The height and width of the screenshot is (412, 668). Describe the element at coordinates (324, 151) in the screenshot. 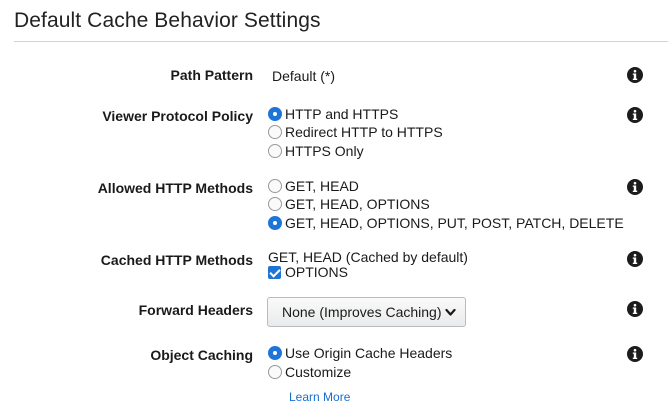

I see `radio-label: HTTPS Only` at that location.